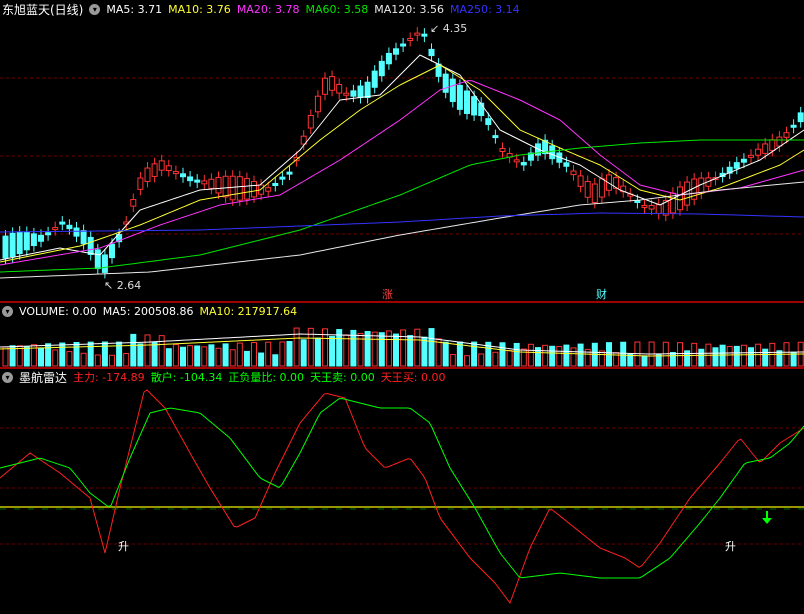 The width and height of the screenshot is (804, 614). Describe the element at coordinates (58, 311) in the screenshot. I see `volume-legend-item: VOLUME: 0.00` at that location.